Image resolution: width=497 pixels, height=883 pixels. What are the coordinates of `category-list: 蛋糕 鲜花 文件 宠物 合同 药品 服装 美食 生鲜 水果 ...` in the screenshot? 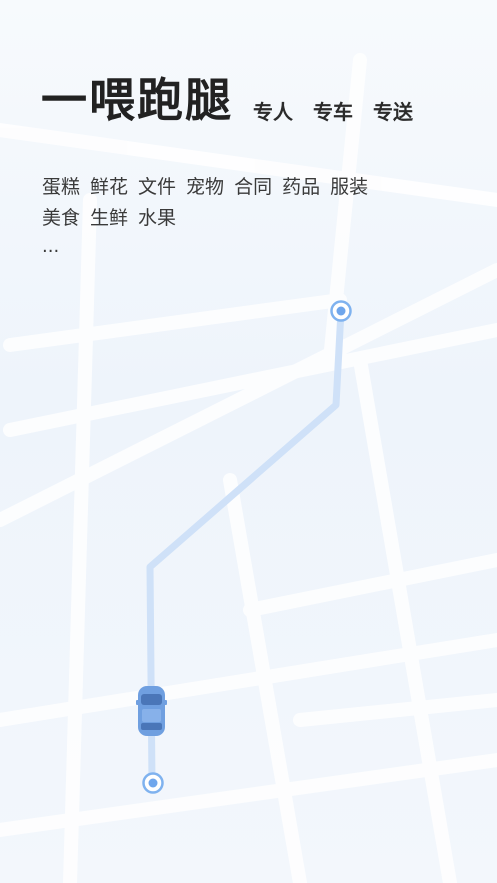 It's located at (252, 215).